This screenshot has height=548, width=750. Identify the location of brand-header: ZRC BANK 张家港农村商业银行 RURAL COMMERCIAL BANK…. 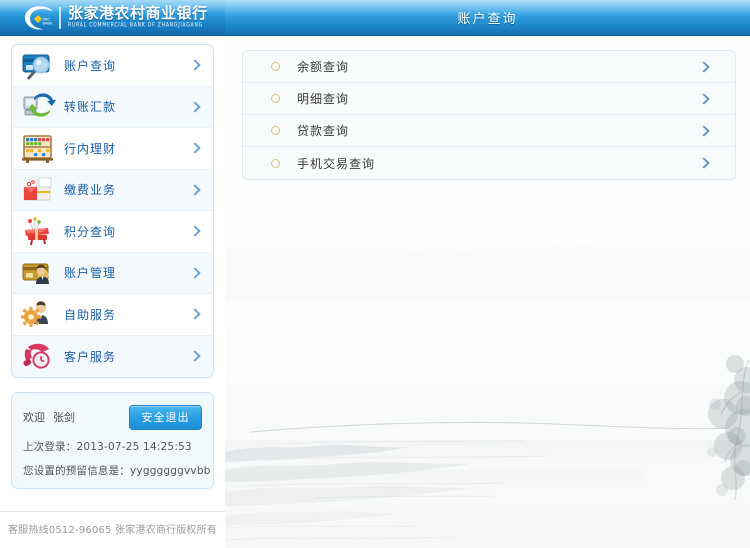
(112, 18).